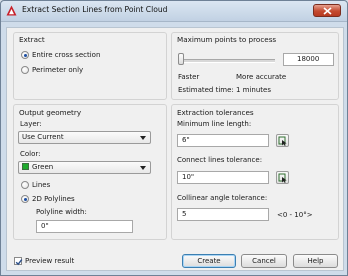  I want to click on max-points-slider-thumb, so click(181, 59).